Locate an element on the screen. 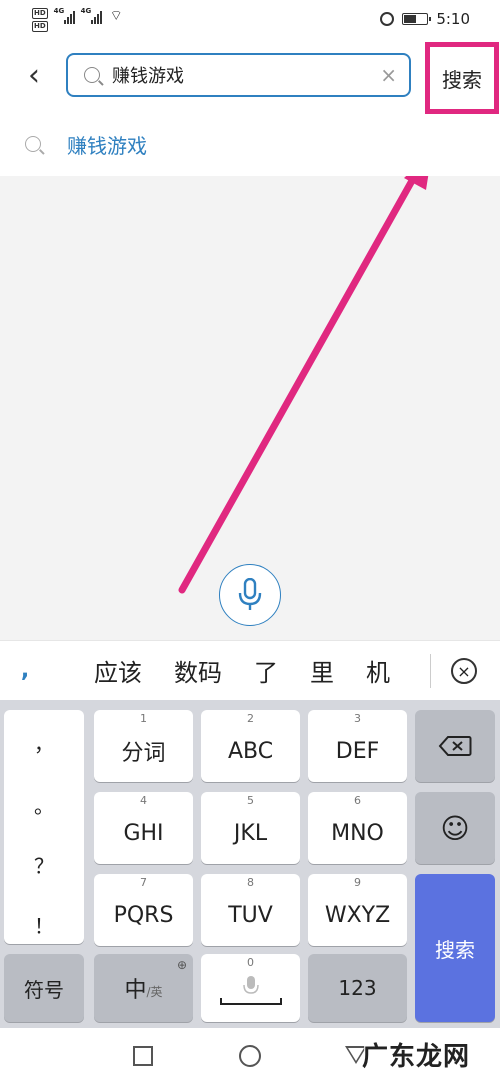 Image resolution: width=500 pixels, height=1084 pixels. punctuation-column: ， 。 ？ ！ is located at coordinates (44, 827).